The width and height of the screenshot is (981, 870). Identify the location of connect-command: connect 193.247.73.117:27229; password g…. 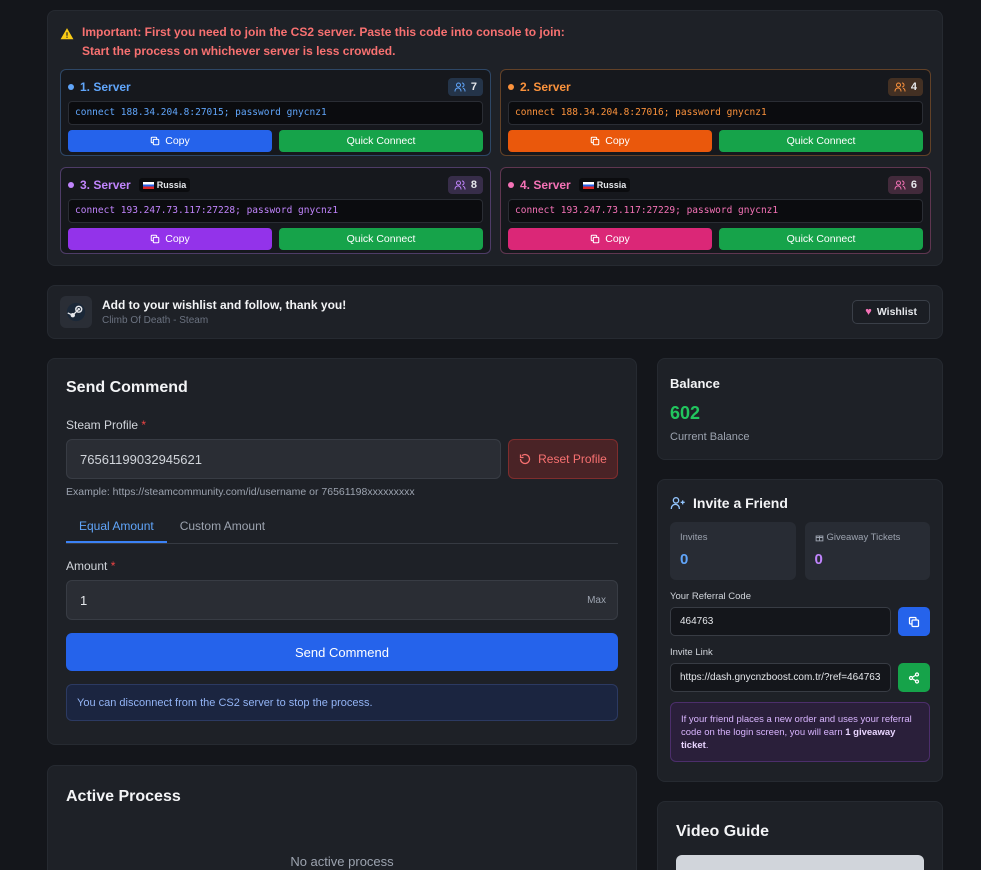
(715, 211).